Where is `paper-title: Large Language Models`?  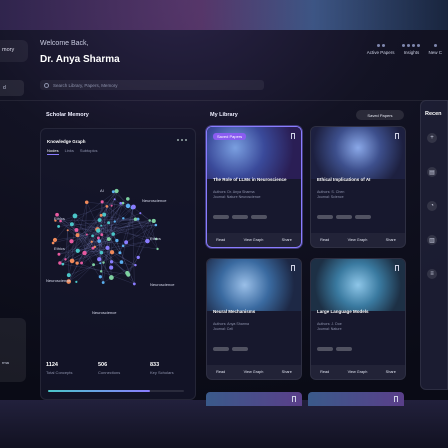 paper-title: Large Language Models is located at coordinates (359, 312).